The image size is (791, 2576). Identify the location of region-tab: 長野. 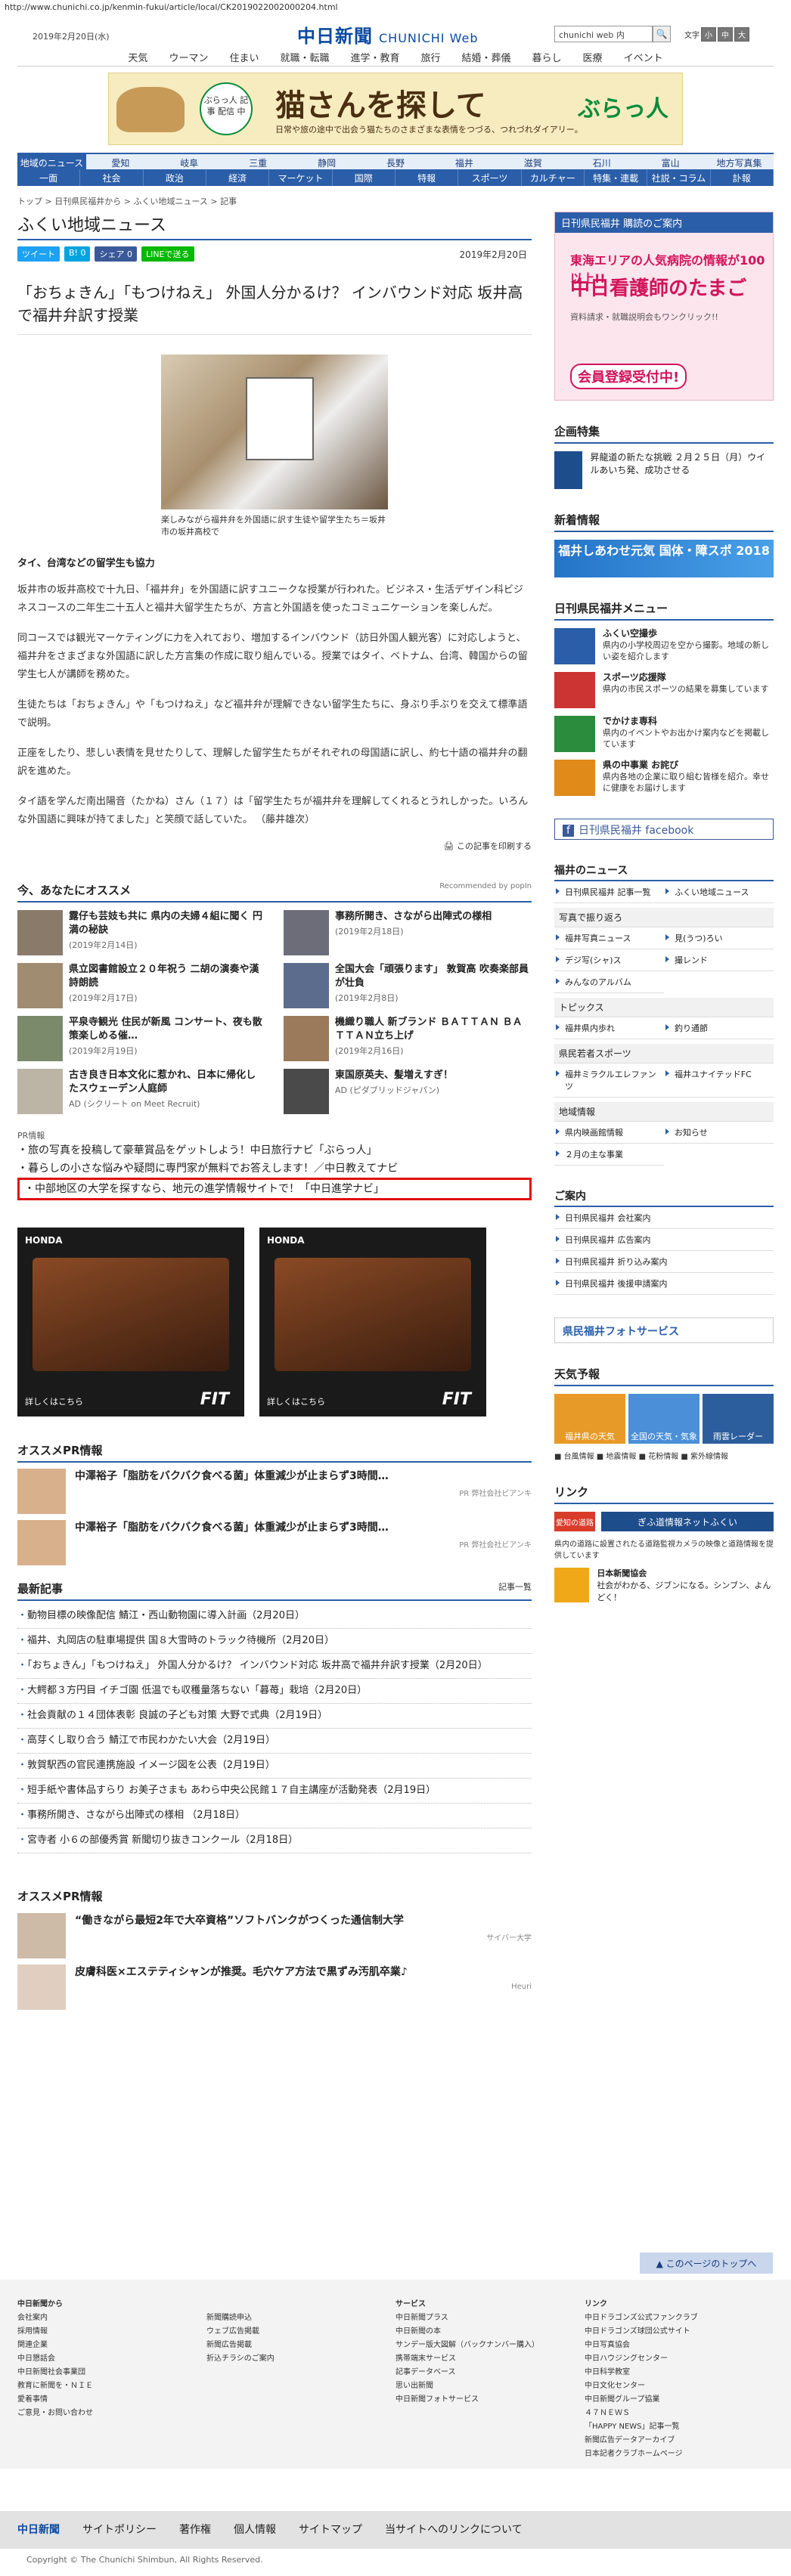
(395, 161).